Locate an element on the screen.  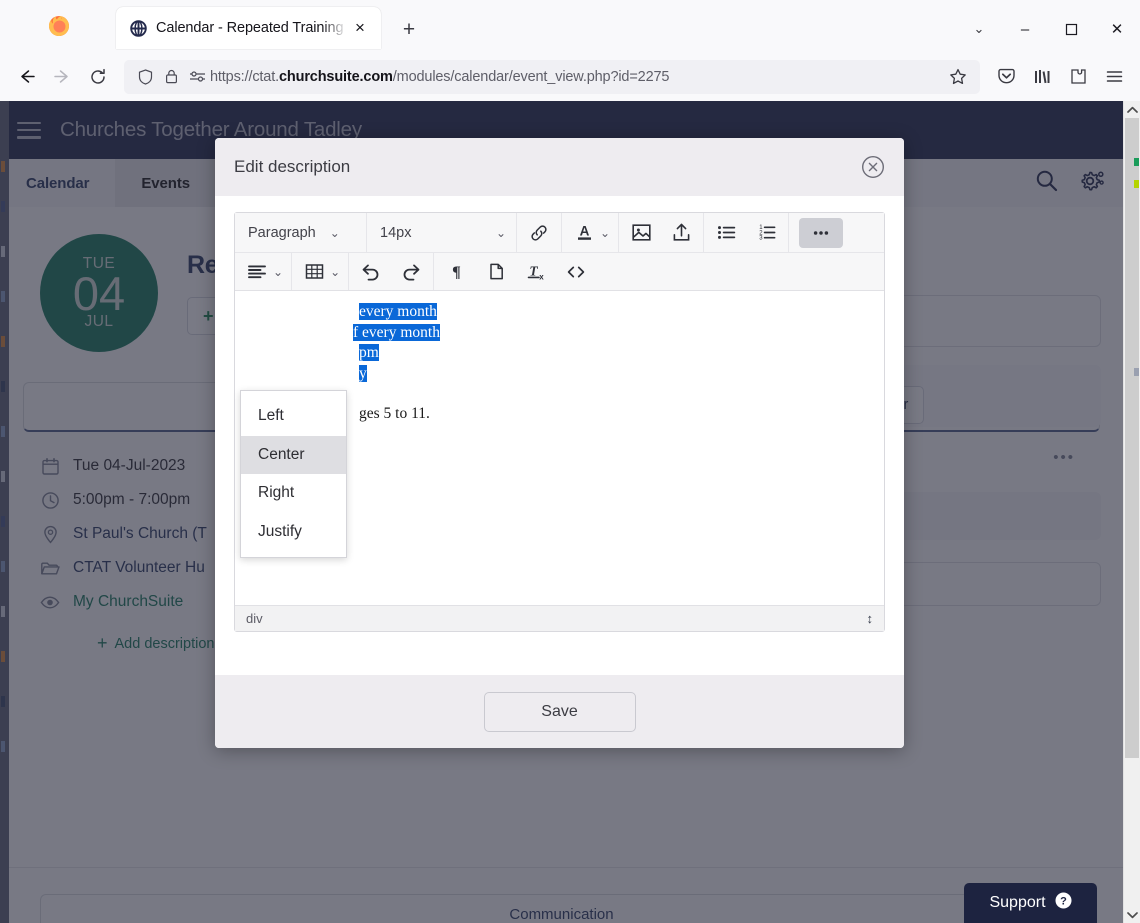
lock-icon is located at coordinates (171, 77).